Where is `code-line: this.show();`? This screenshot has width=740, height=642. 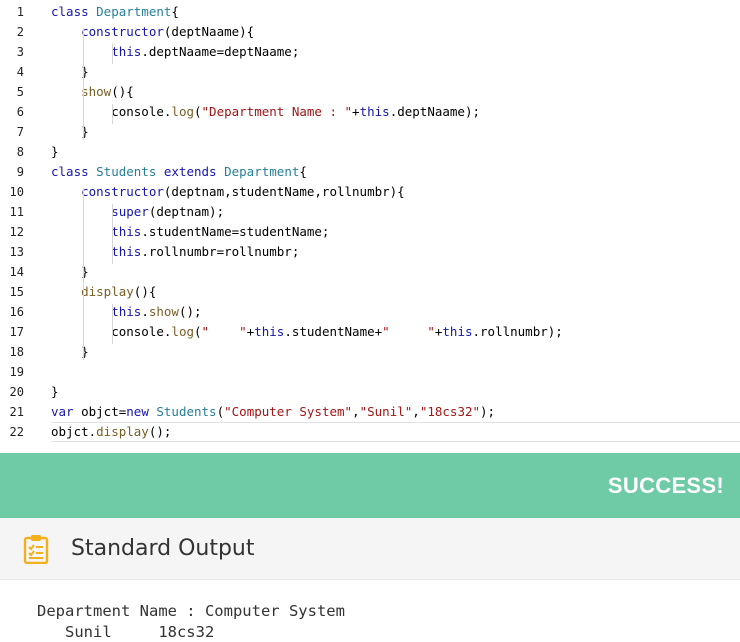 code-line: this.show(); is located at coordinates (395, 312).